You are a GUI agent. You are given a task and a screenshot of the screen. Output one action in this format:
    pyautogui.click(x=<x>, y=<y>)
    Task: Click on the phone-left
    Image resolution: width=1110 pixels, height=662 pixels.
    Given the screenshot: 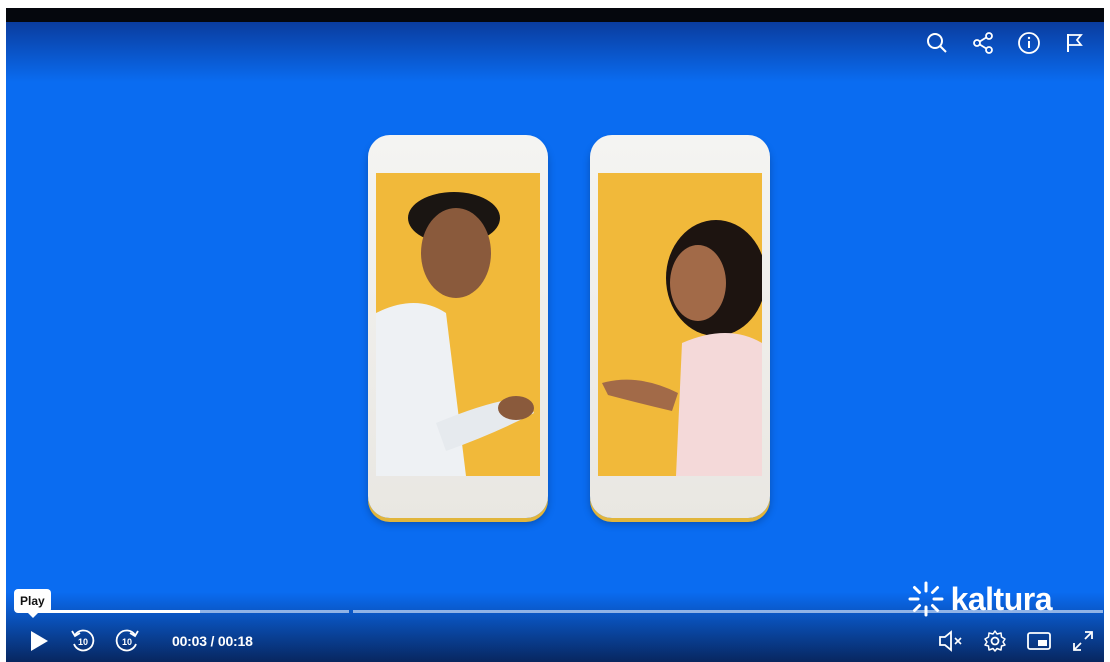 What is the action you would take?
    pyautogui.click(x=458, y=326)
    